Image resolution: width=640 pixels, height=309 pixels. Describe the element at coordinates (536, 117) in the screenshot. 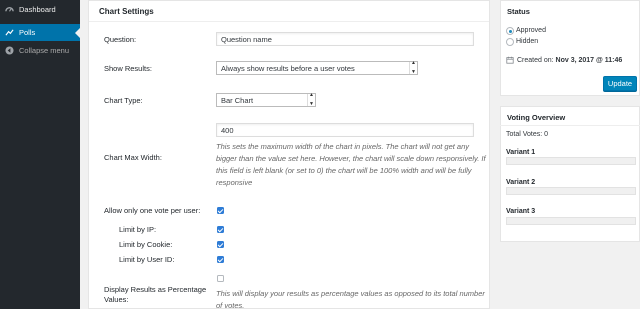

I see `voting-overview-title: Voting Overview` at that location.